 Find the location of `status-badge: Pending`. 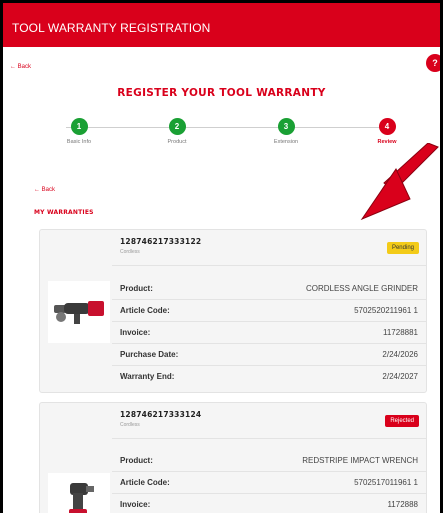

status-badge: Pending is located at coordinates (402, 248).